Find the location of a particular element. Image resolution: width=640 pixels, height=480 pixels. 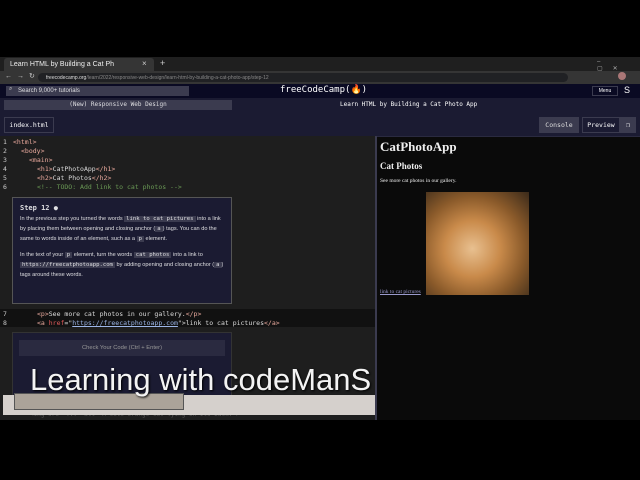

search-placeholder: Search 9,000+ tutorials is located at coordinates (49, 91).